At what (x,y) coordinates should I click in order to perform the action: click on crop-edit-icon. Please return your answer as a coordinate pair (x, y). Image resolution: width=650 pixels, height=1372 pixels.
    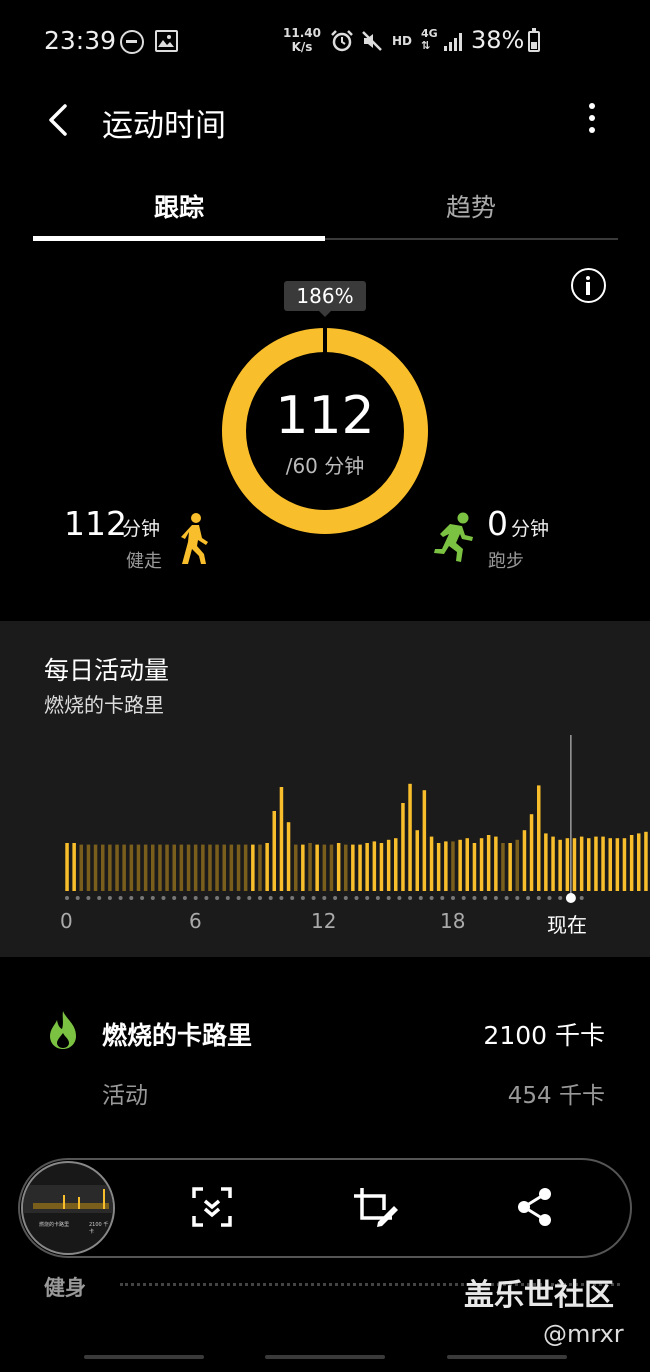
    Looking at the image, I should click on (376, 1207).